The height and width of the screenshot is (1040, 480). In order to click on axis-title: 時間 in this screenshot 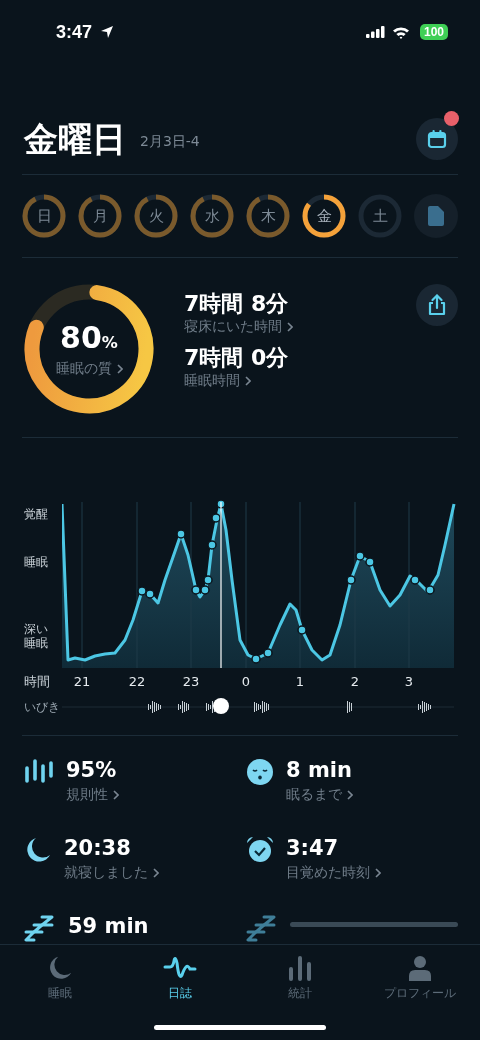, I will do `click(37, 682)`.